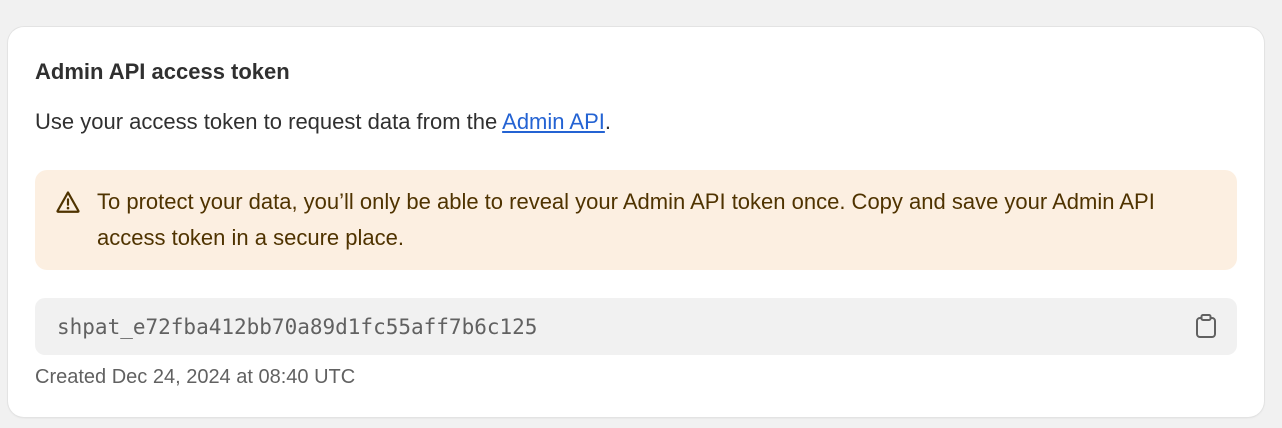 The width and height of the screenshot is (1282, 428). I want to click on admin-api-link: Admin API, so click(553, 121).